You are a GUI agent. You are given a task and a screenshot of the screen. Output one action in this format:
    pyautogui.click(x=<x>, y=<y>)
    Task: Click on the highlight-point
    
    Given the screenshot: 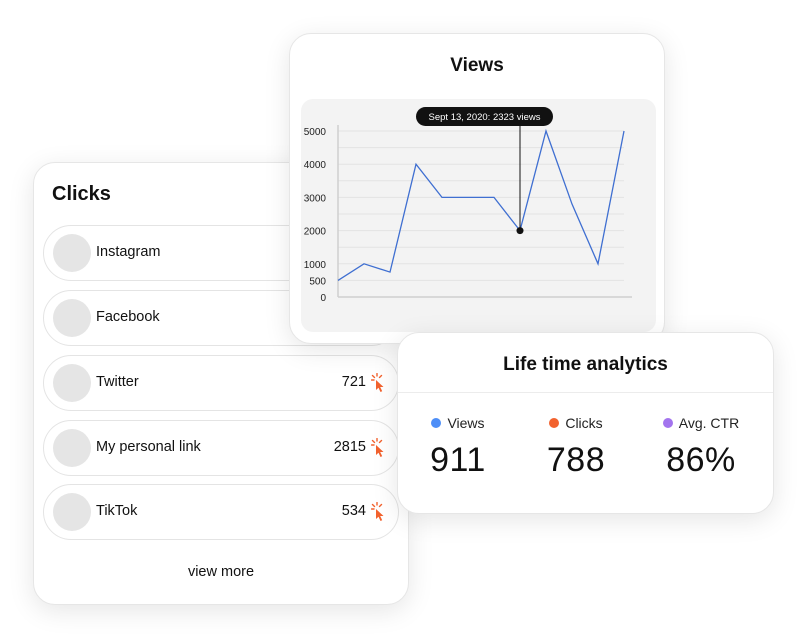 What is the action you would take?
    pyautogui.click(x=520, y=231)
    